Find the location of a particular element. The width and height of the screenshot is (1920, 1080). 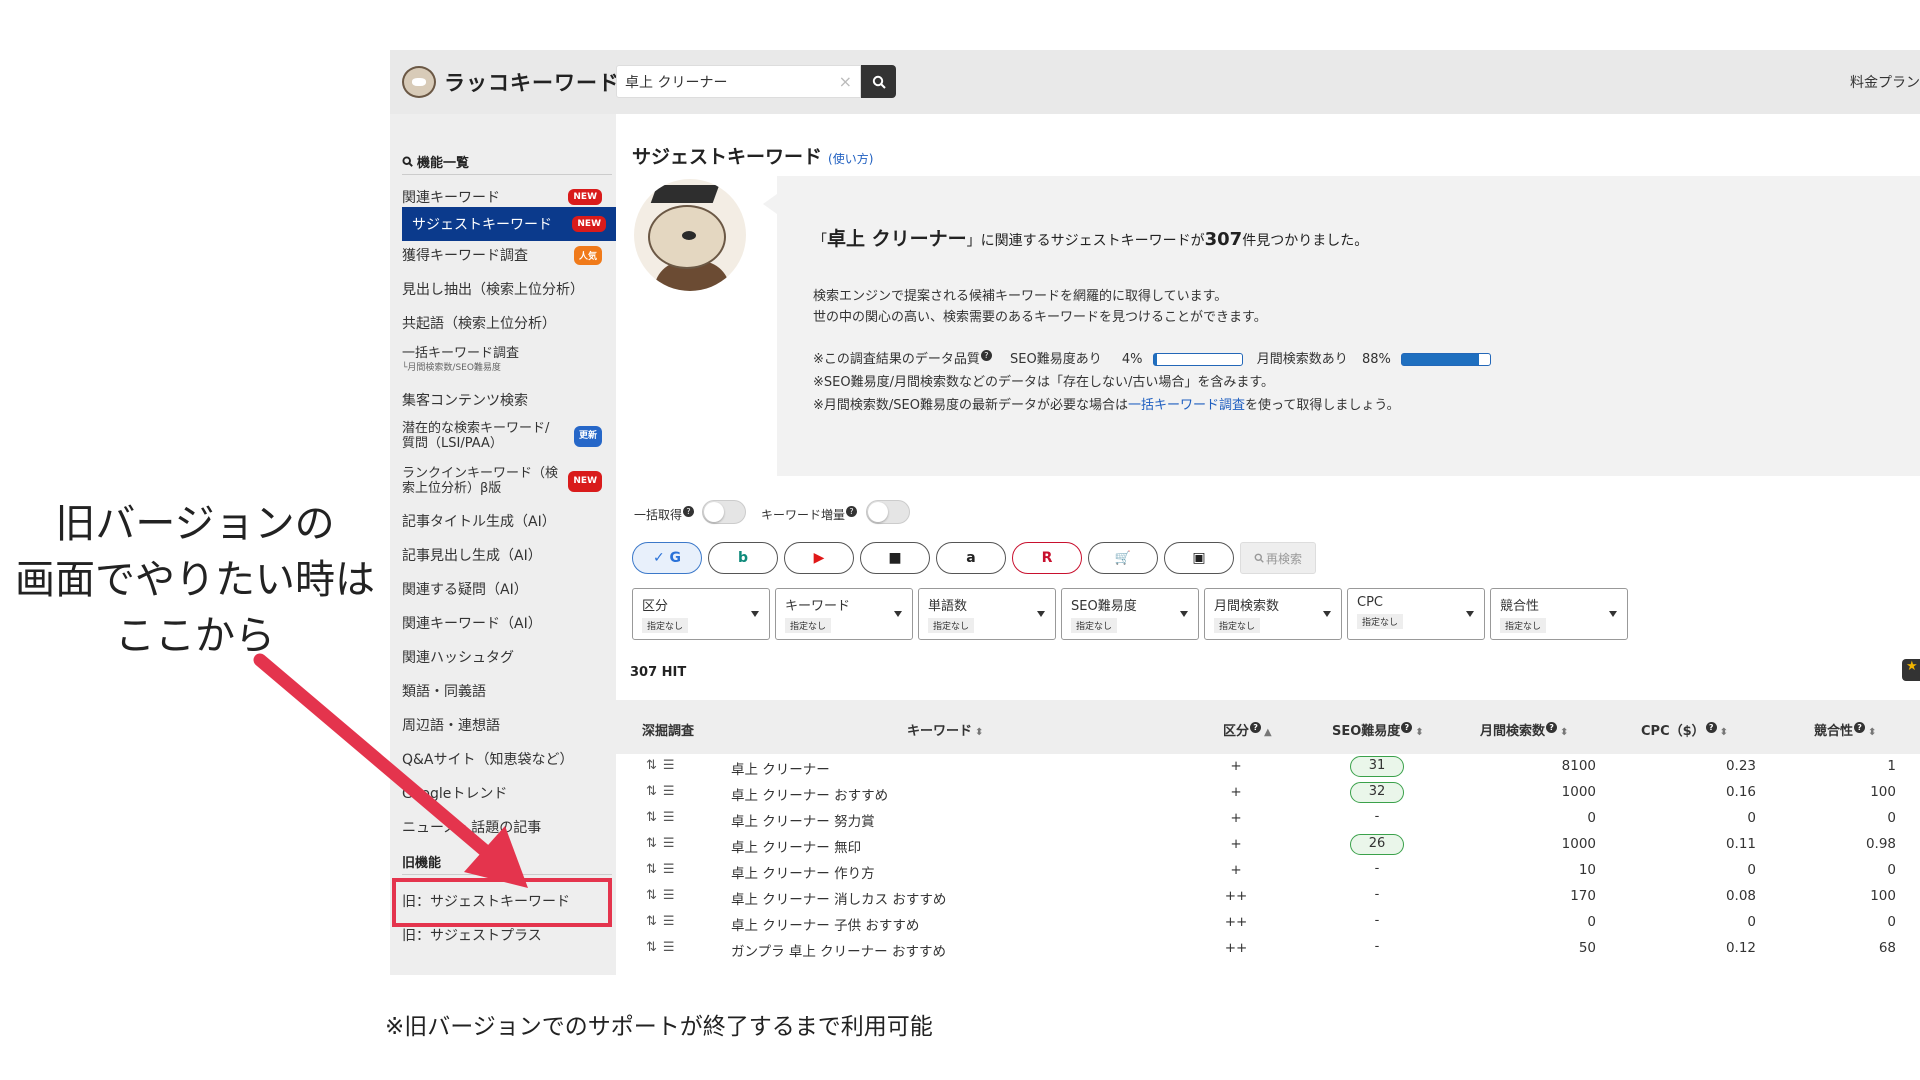

callout-line: 画面でやりたい時は is located at coordinates (195, 580).